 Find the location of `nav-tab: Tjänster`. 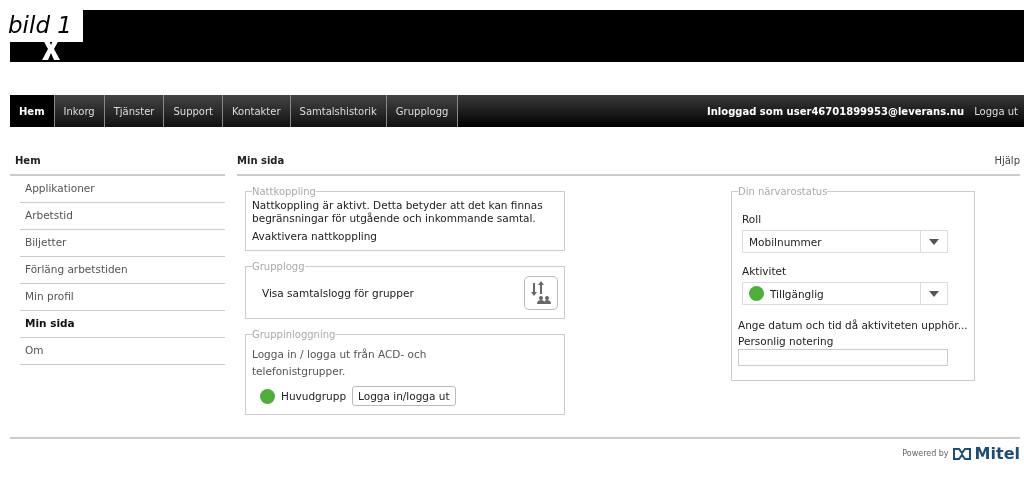

nav-tab: Tjänster is located at coordinates (134, 111).